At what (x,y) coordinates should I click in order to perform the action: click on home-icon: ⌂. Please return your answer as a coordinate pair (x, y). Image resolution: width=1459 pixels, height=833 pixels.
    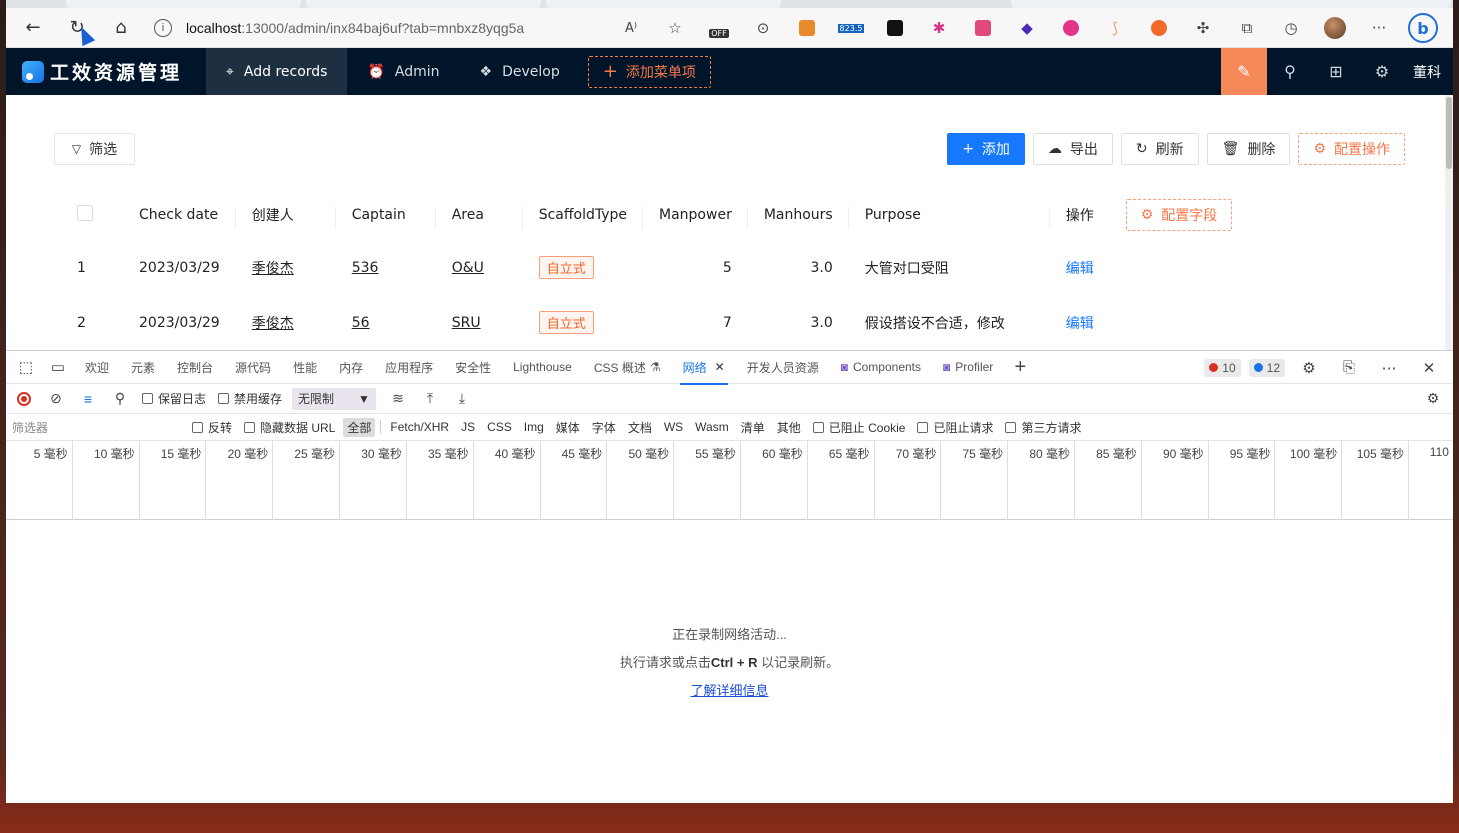
    Looking at the image, I should click on (121, 28).